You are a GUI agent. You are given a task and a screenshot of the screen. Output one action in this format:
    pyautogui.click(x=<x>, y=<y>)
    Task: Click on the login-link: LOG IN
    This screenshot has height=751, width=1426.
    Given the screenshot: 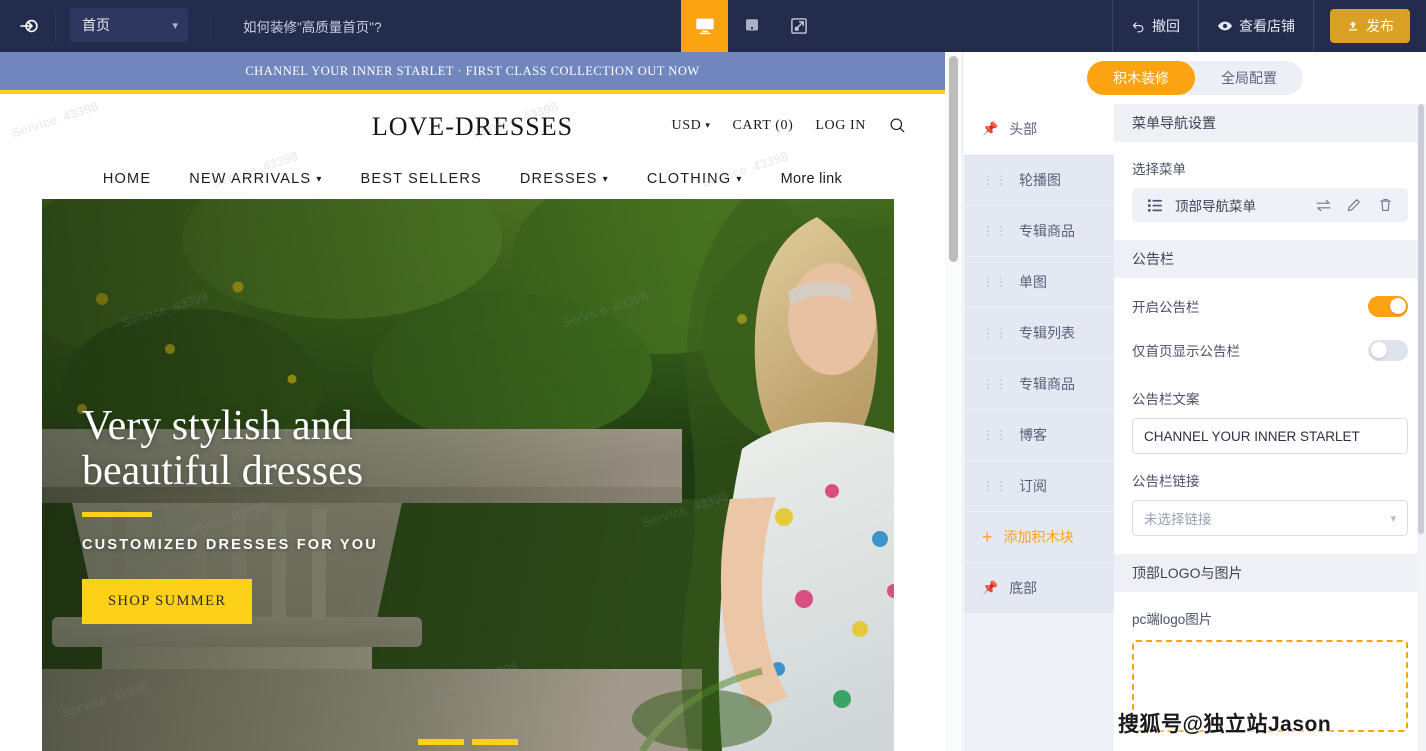 What is the action you would take?
    pyautogui.click(x=840, y=126)
    